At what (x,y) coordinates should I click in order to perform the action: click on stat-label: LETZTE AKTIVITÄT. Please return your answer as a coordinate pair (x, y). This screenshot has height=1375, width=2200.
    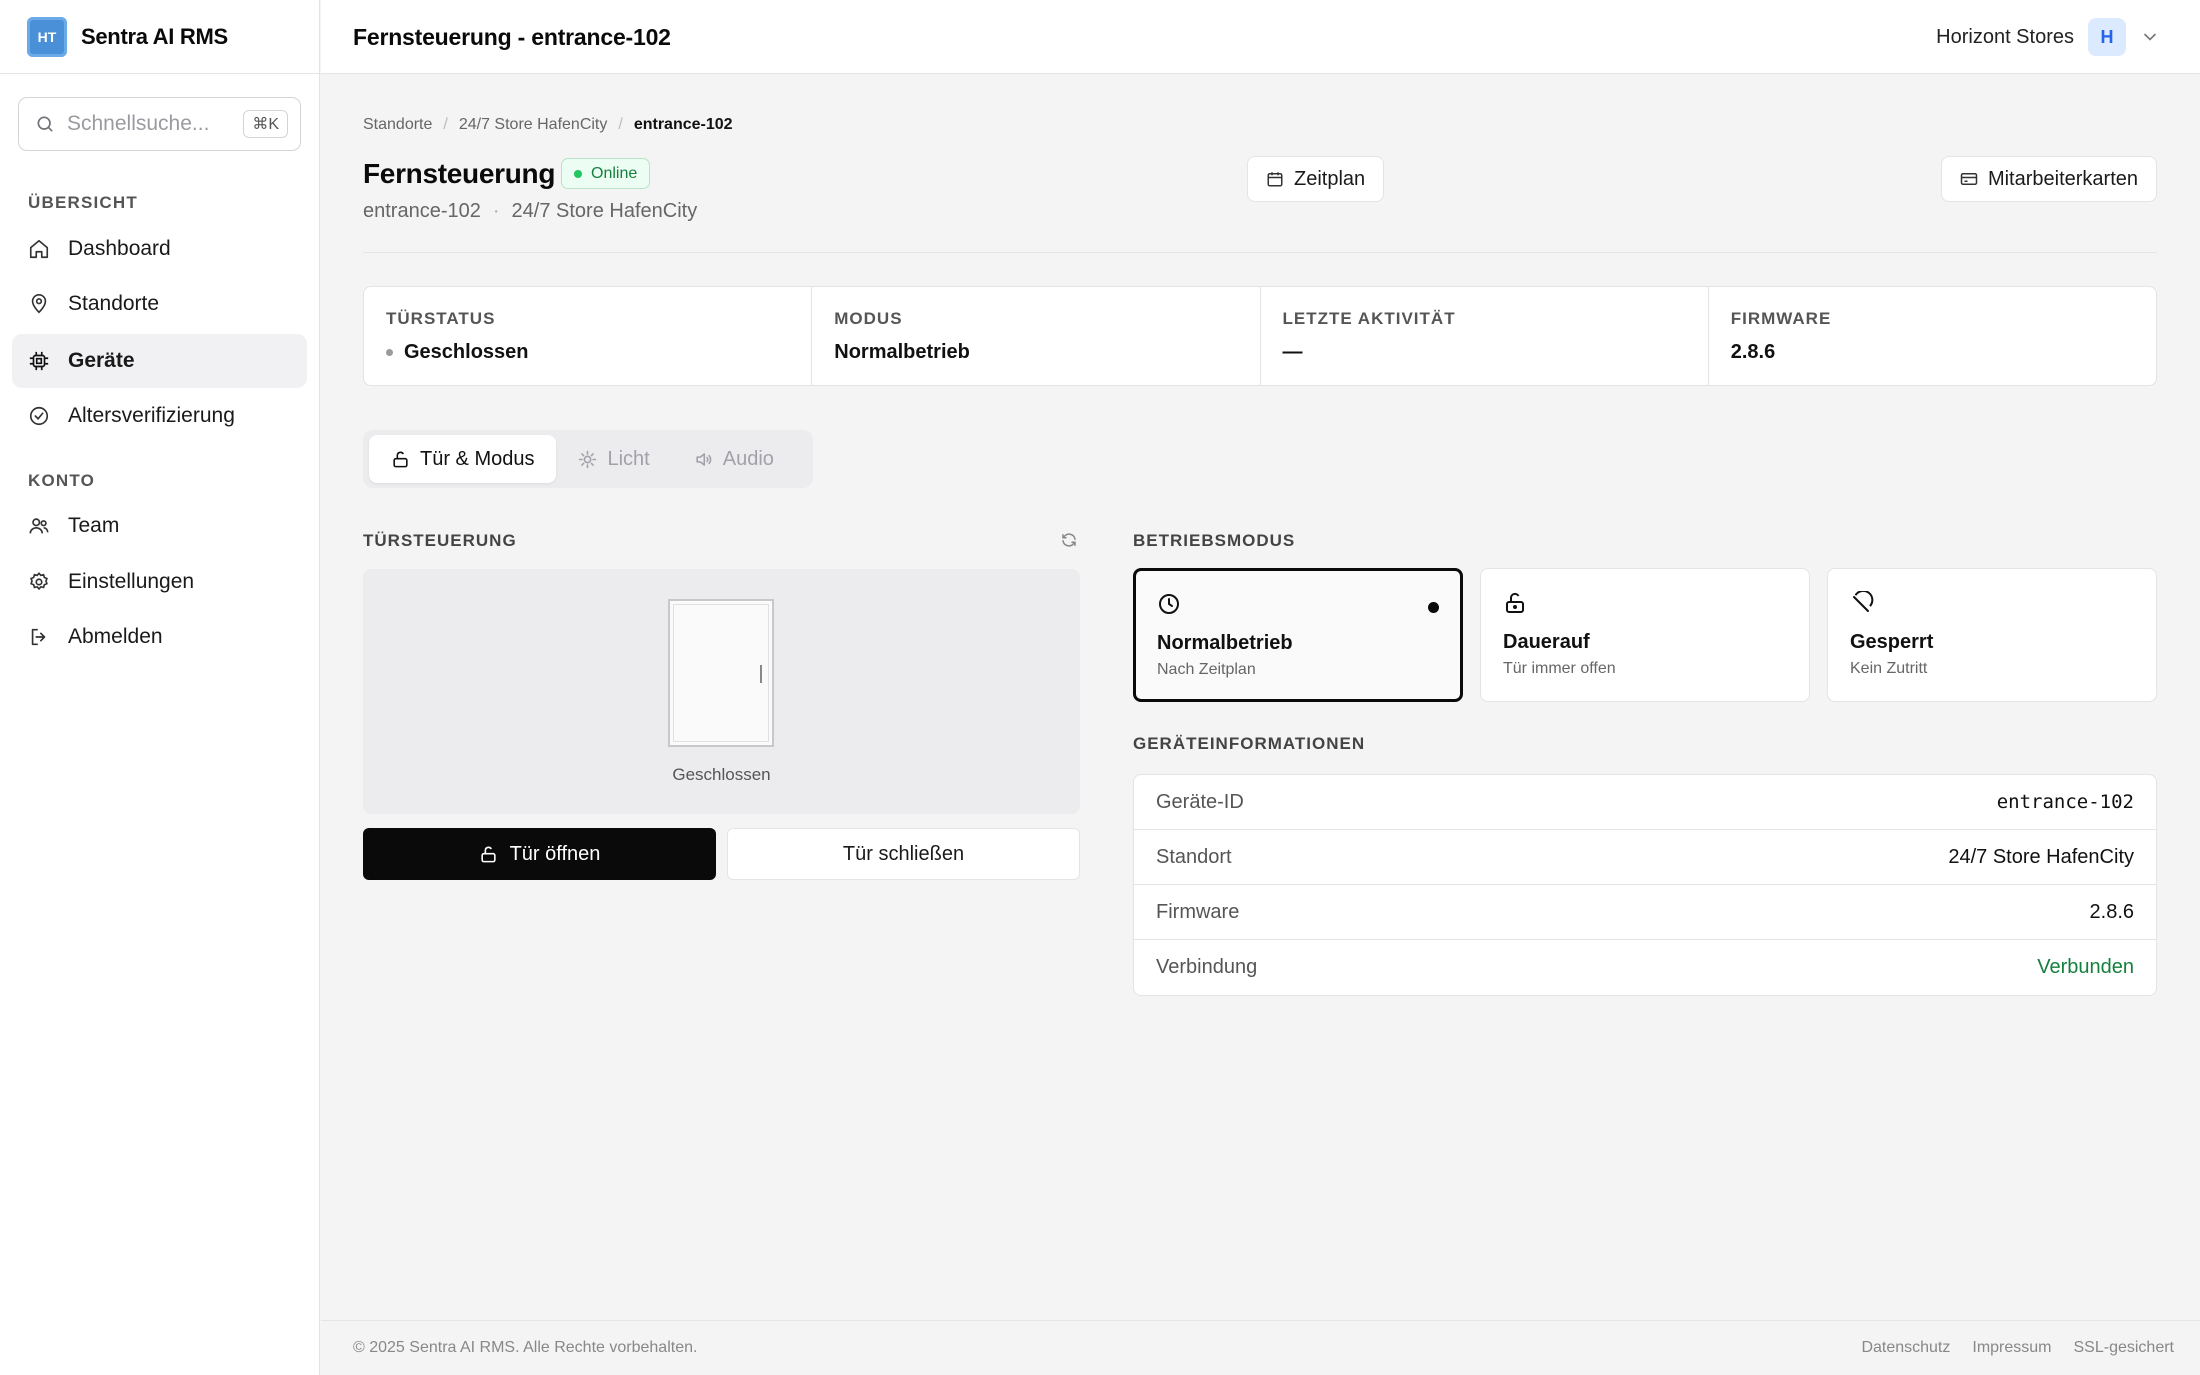
    Looking at the image, I should click on (1369, 318).